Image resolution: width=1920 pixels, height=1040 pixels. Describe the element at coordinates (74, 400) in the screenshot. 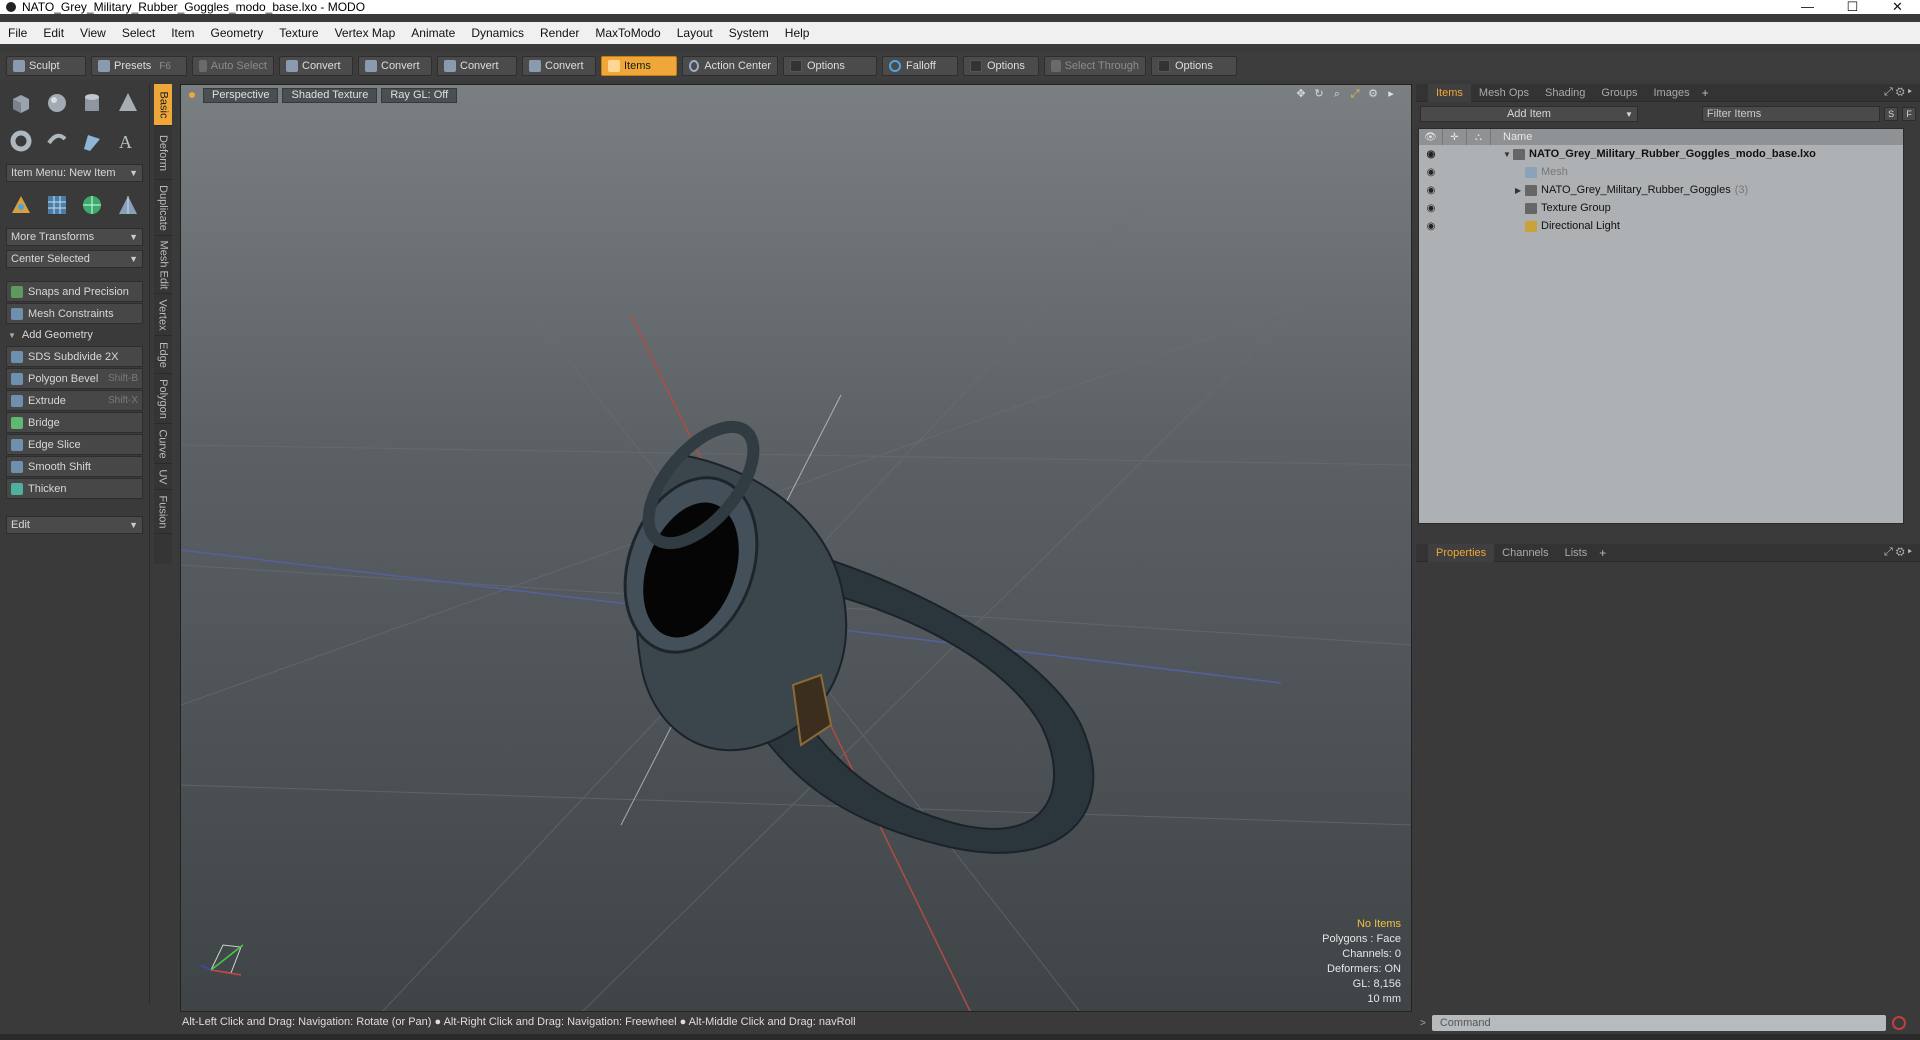

I see `extrude-button: Extrude Shift-X` at that location.